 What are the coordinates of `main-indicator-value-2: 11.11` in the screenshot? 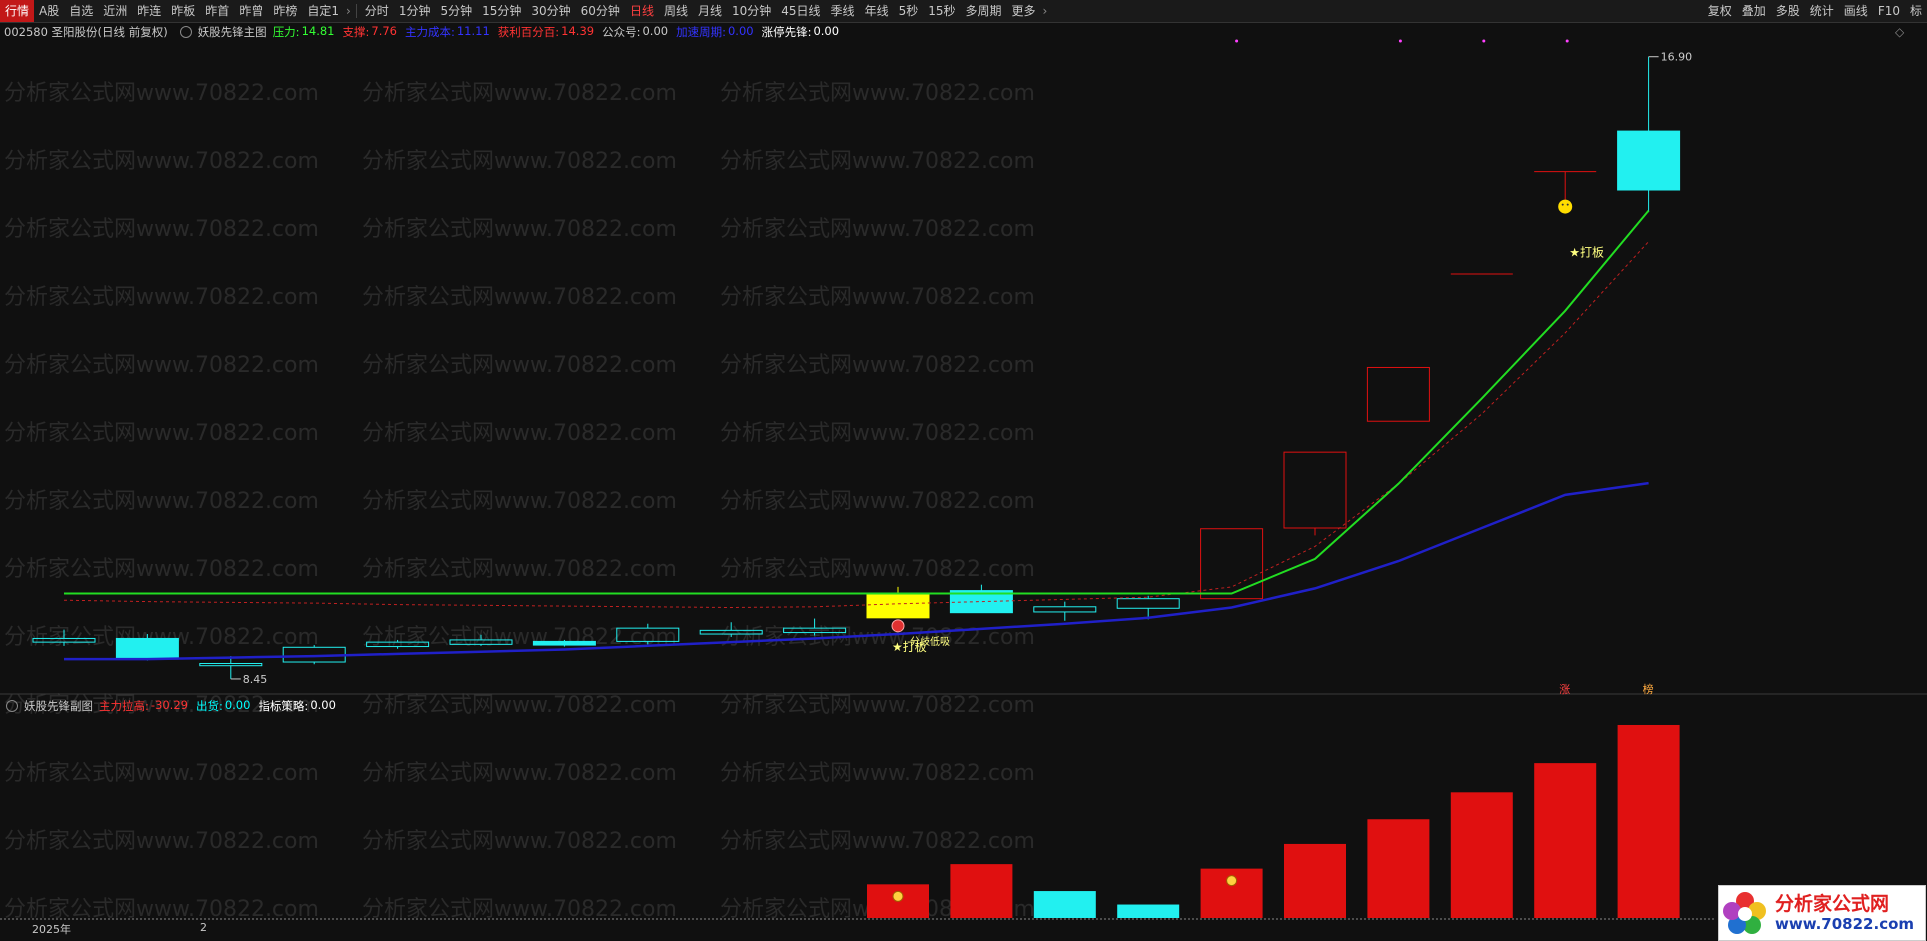 It's located at (473, 31).